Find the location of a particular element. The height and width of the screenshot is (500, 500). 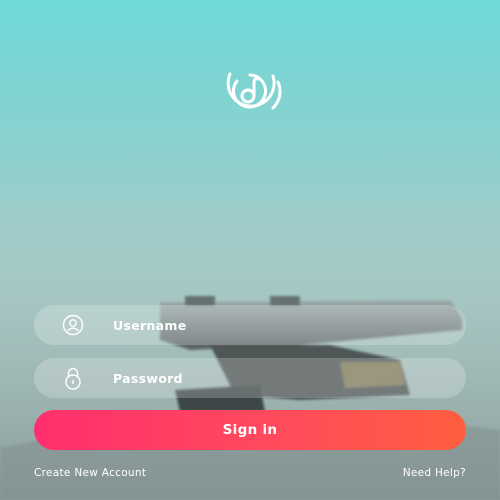

password-field: Password is located at coordinates (250, 378).